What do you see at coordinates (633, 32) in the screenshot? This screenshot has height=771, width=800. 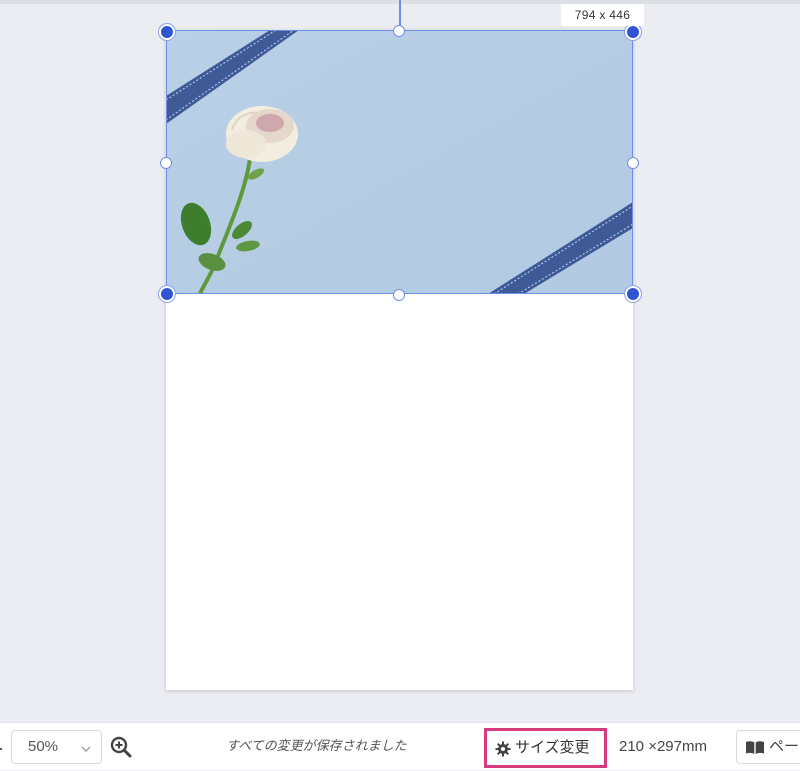 I see `resize-handle-top-right` at bounding box center [633, 32].